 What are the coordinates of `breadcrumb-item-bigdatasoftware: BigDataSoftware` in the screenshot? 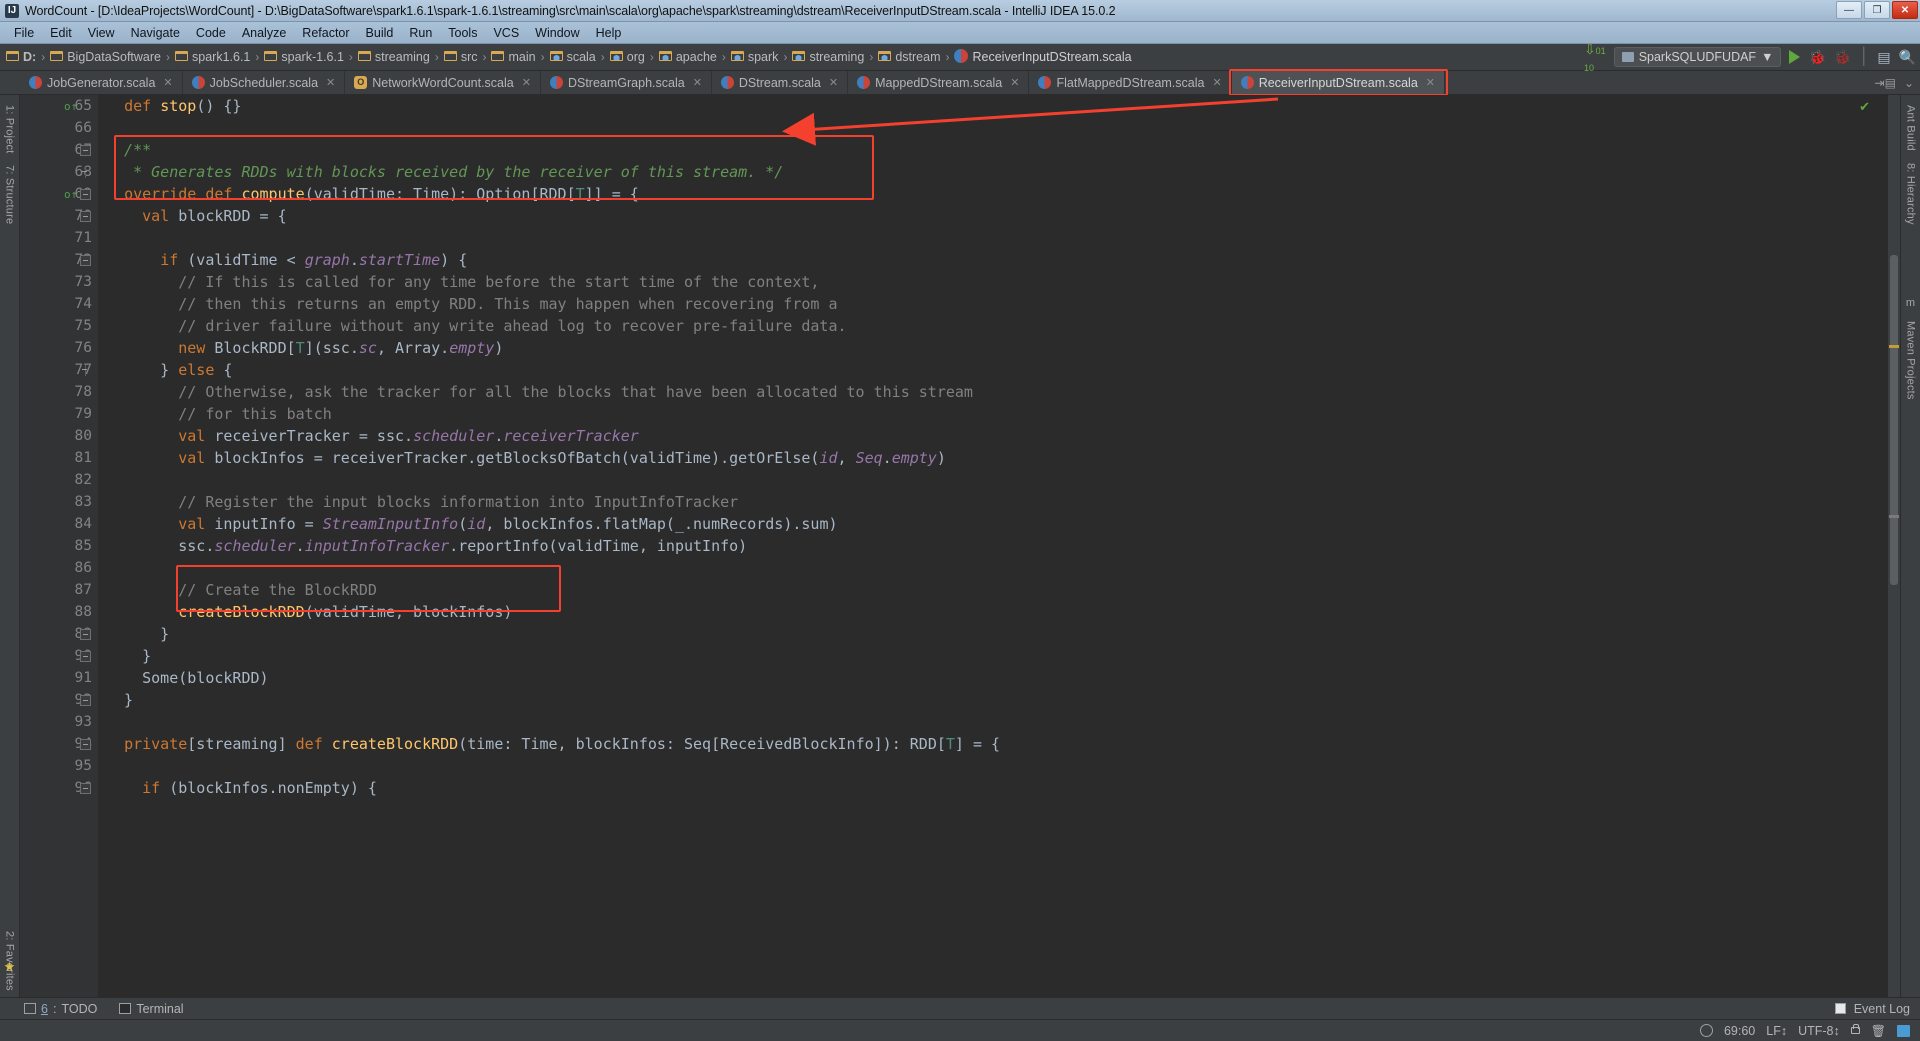 It's located at (105, 57).